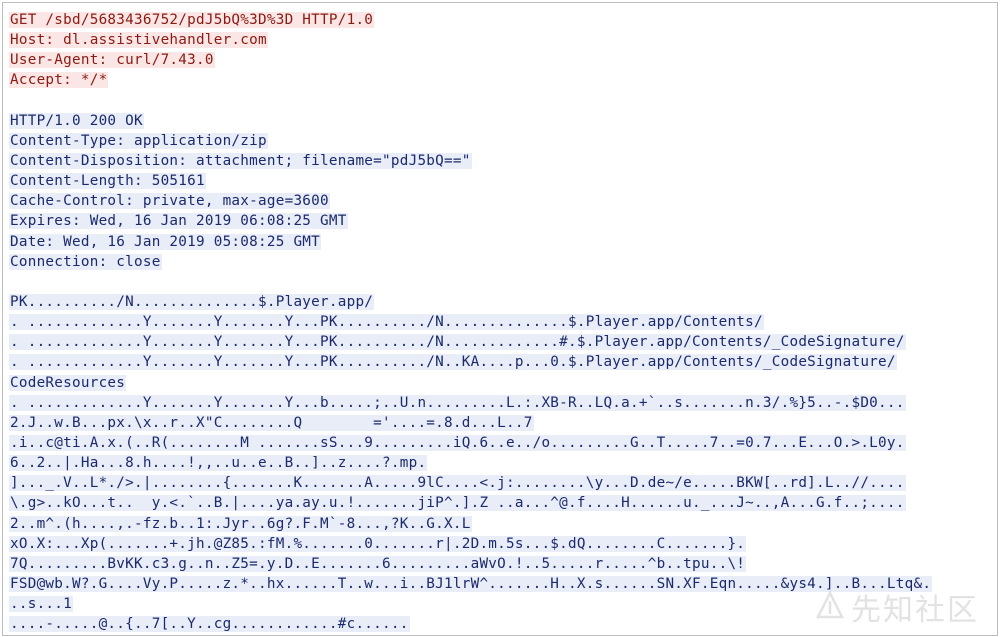 The width and height of the screenshot is (1000, 637). What do you see at coordinates (76, 120) in the screenshot?
I see `status-line-text: HTTP/1.0 200 OK` at bounding box center [76, 120].